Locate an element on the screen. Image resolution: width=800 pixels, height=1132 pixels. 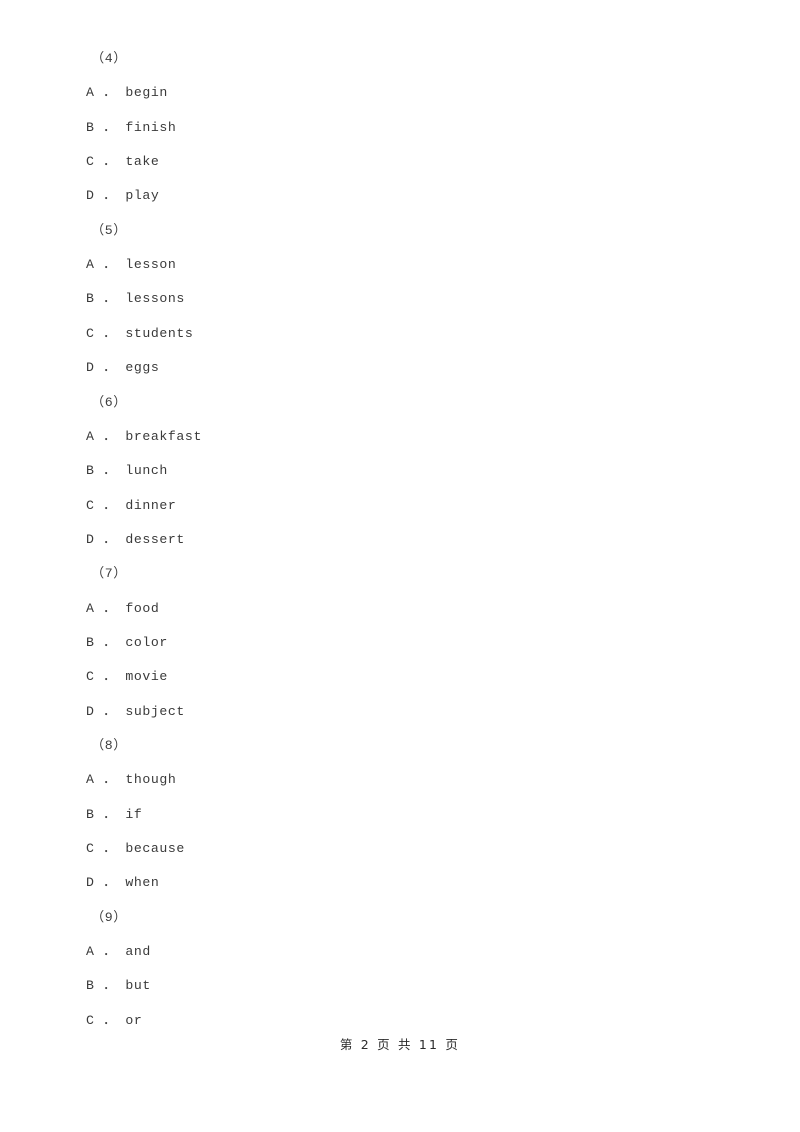
answer-option: C ． dinner is located at coordinates (131, 506).